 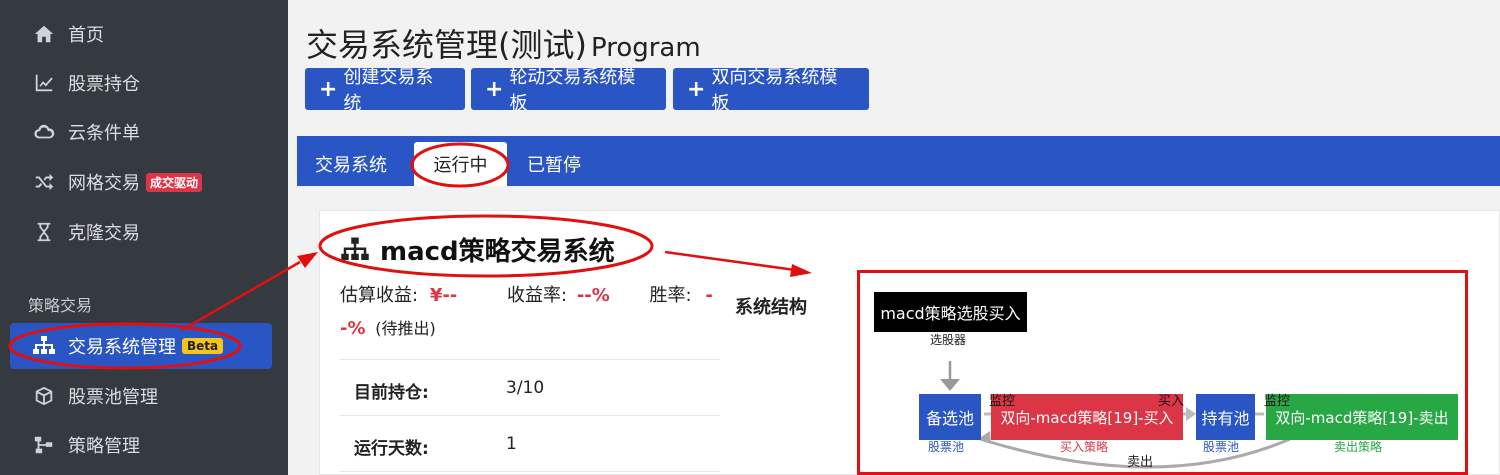 I want to click on est-profit-label: 估算收益:, so click(x=379, y=295).